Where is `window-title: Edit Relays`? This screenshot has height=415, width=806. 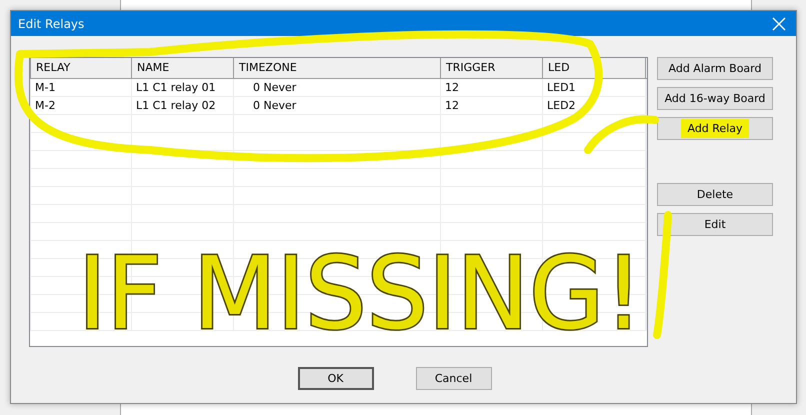
window-title: Edit Relays is located at coordinates (51, 23).